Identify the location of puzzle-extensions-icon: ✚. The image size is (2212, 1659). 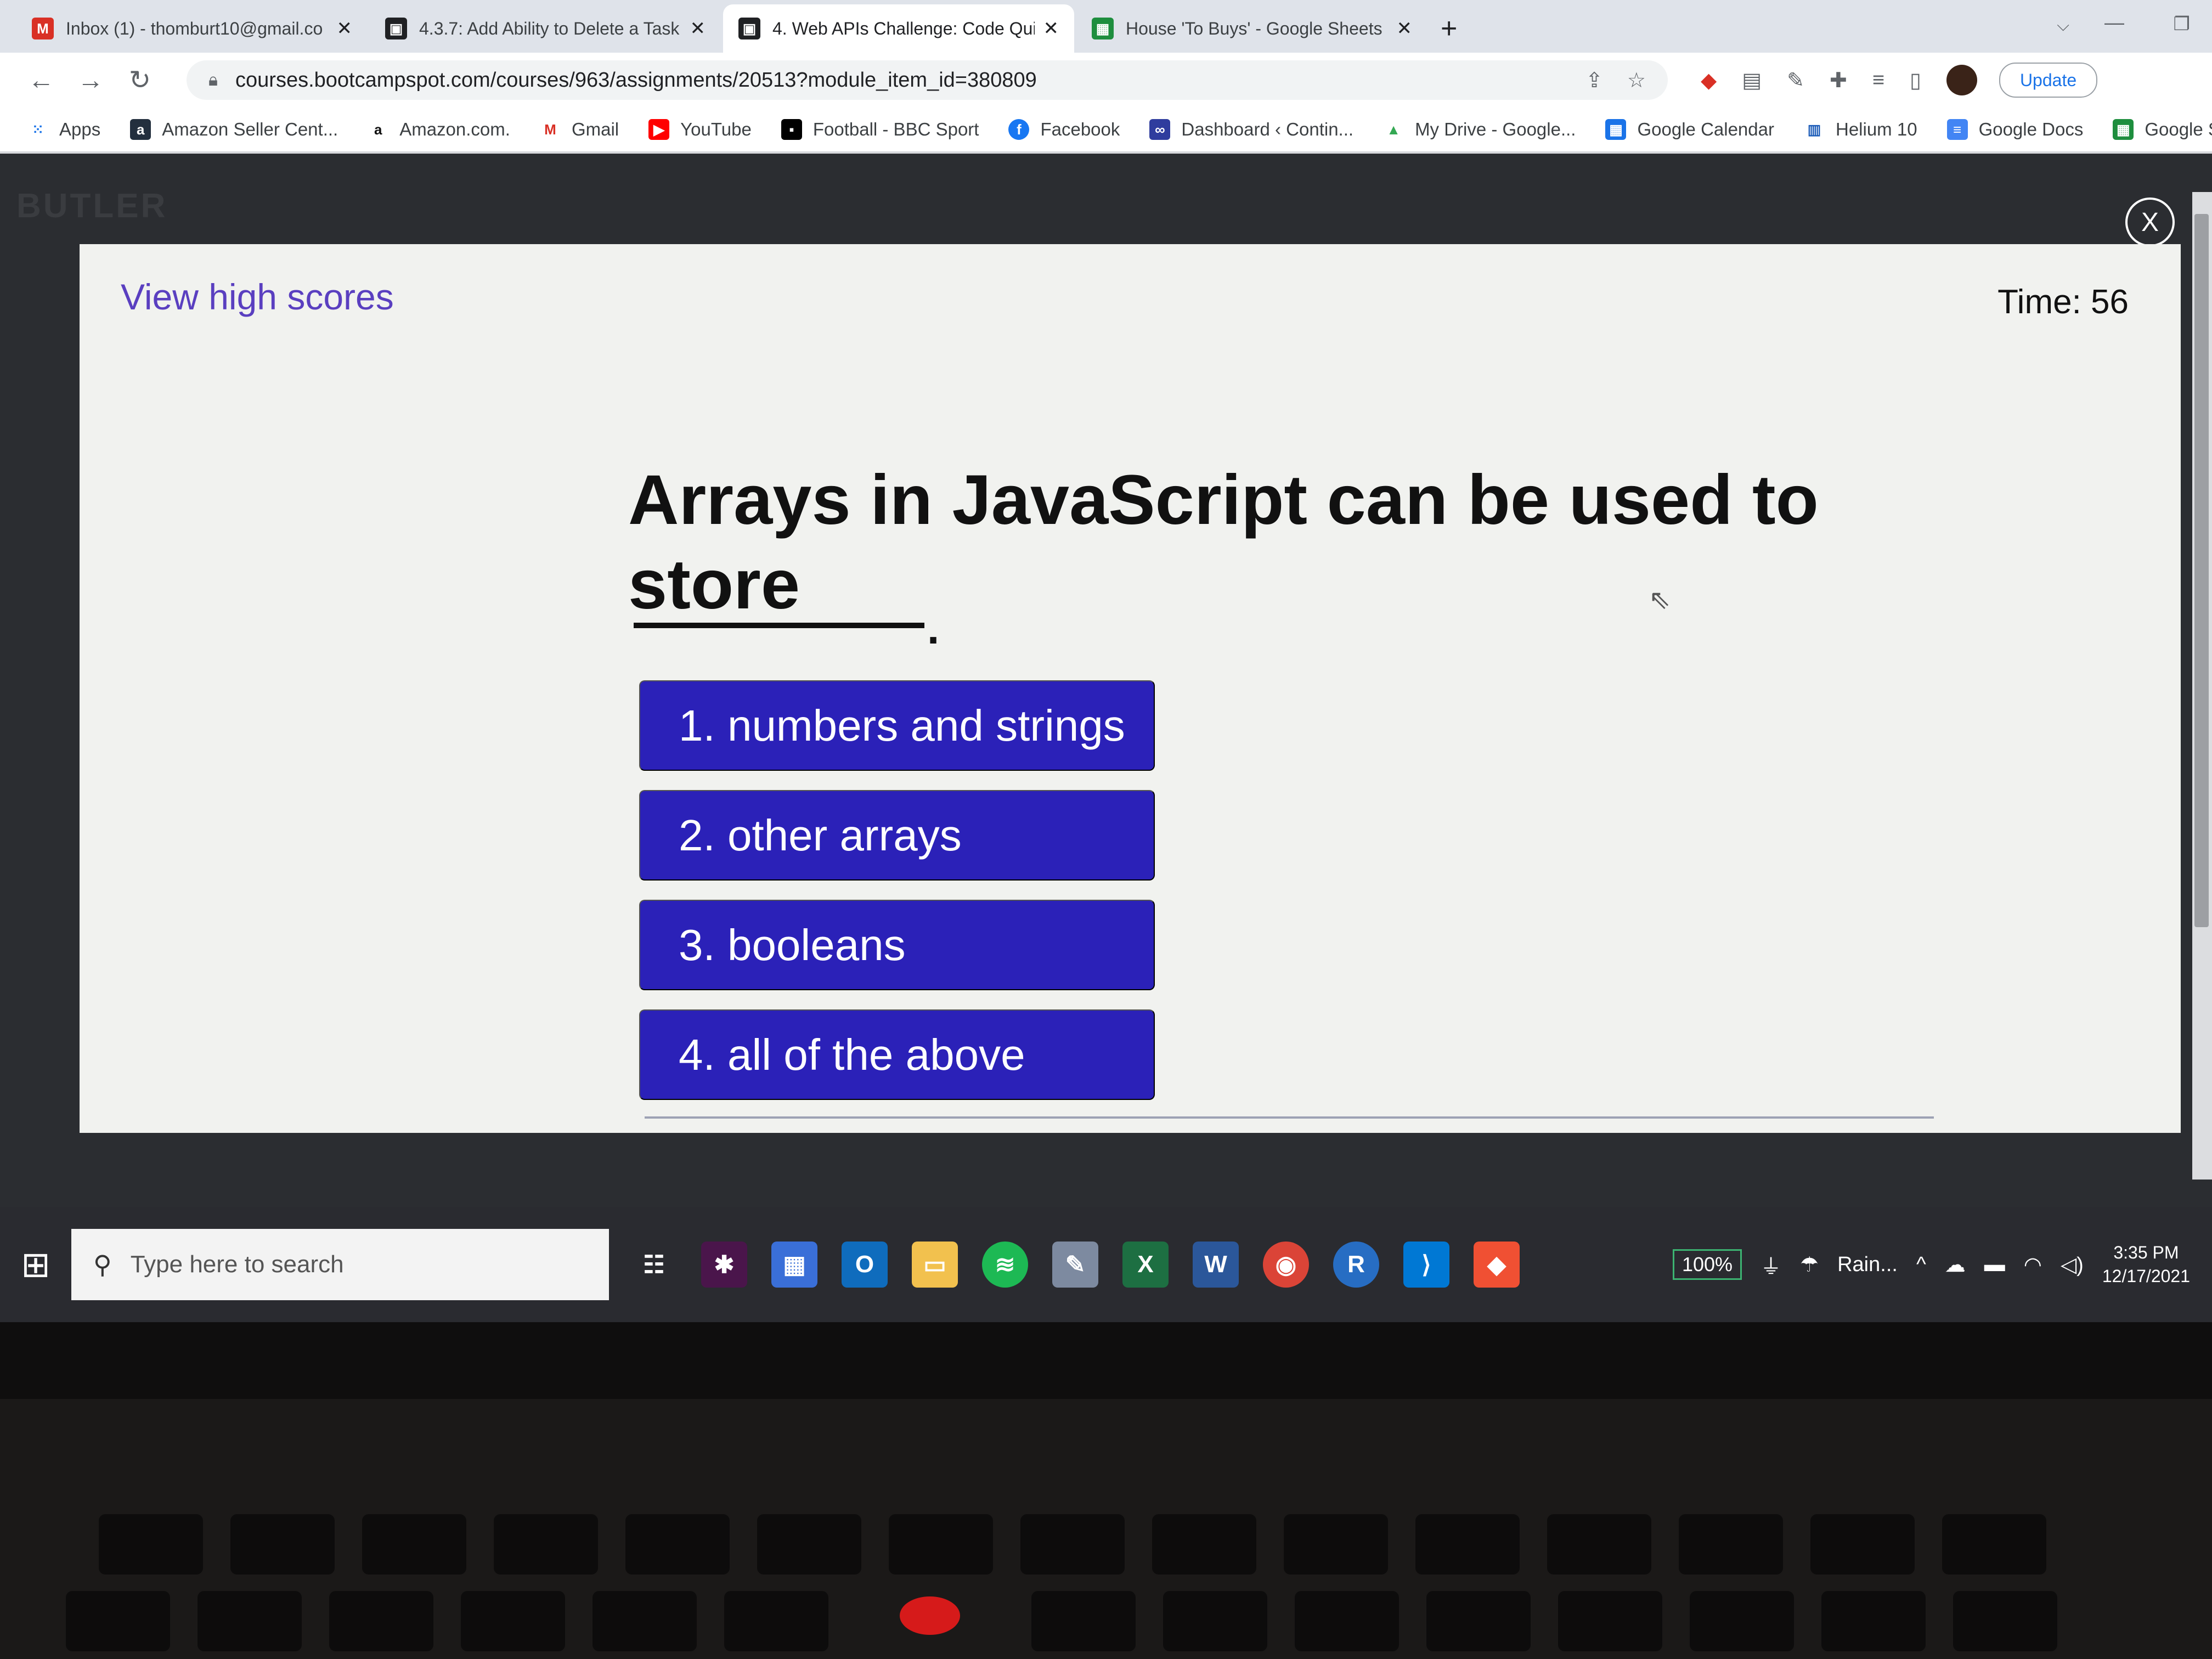
(1839, 81).